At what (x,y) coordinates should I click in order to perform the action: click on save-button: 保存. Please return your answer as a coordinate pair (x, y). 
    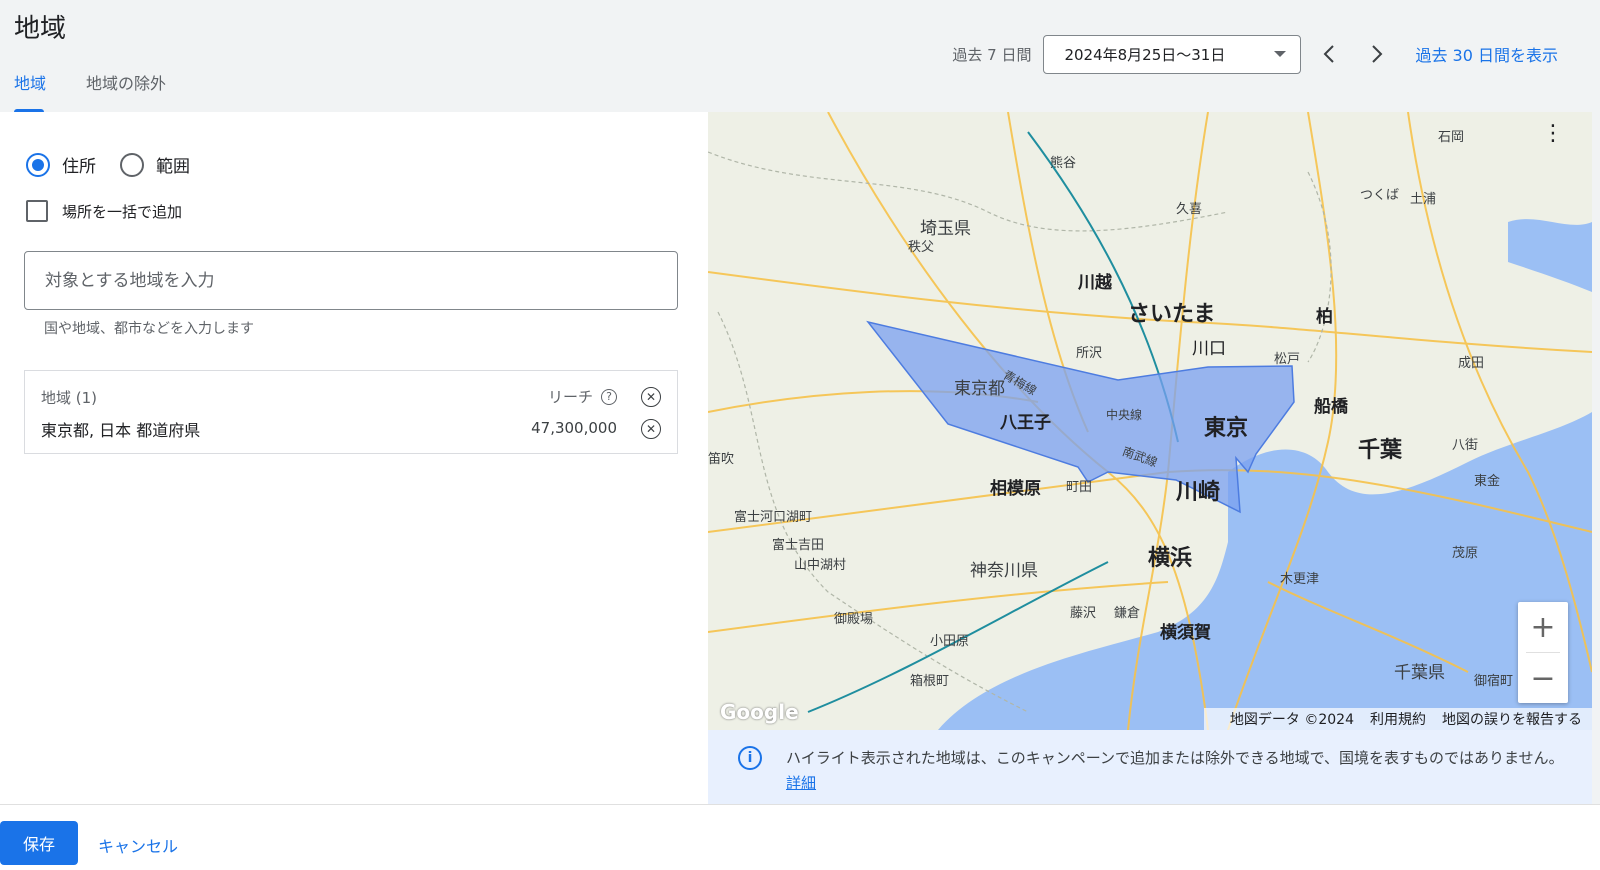
    Looking at the image, I should click on (39, 843).